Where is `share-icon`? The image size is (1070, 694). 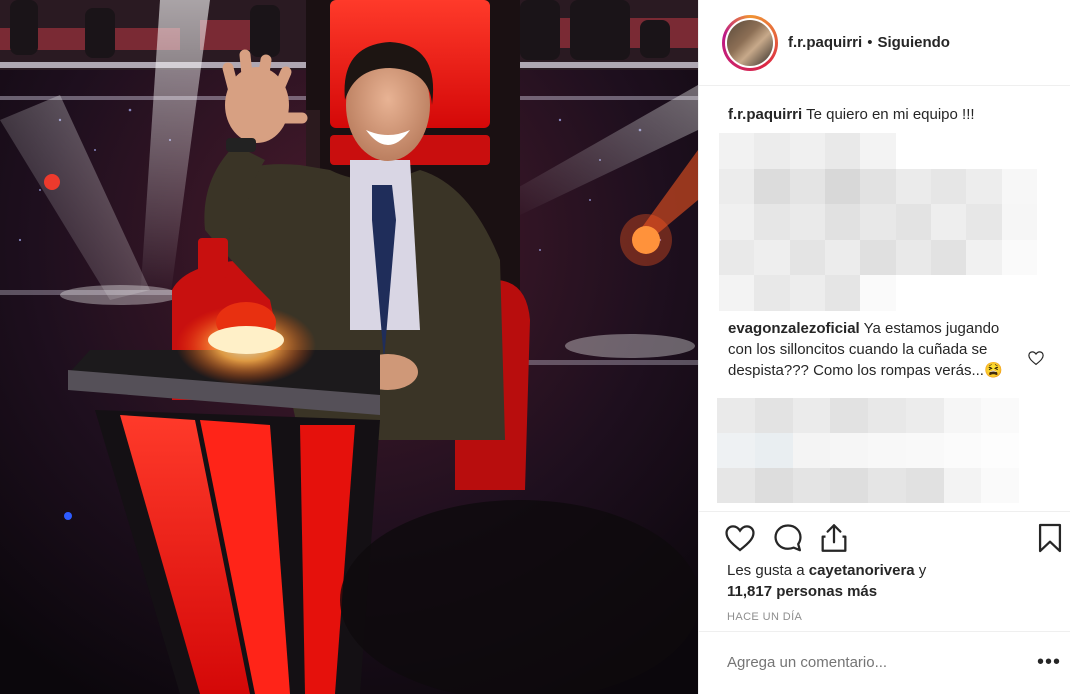 share-icon is located at coordinates (834, 538).